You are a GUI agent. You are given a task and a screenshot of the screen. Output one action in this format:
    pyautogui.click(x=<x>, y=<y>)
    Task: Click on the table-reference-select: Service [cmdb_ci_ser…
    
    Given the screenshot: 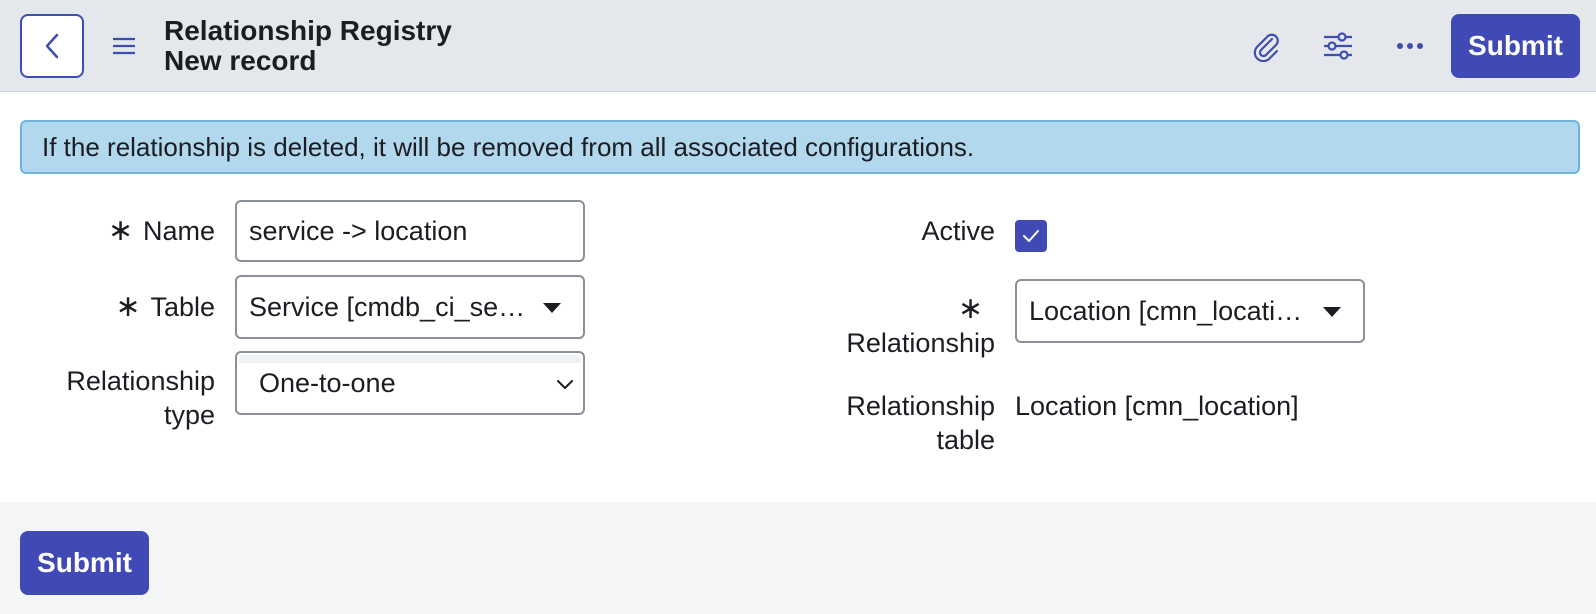 What is the action you would take?
    pyautogui.click(x=410, y=307)
    